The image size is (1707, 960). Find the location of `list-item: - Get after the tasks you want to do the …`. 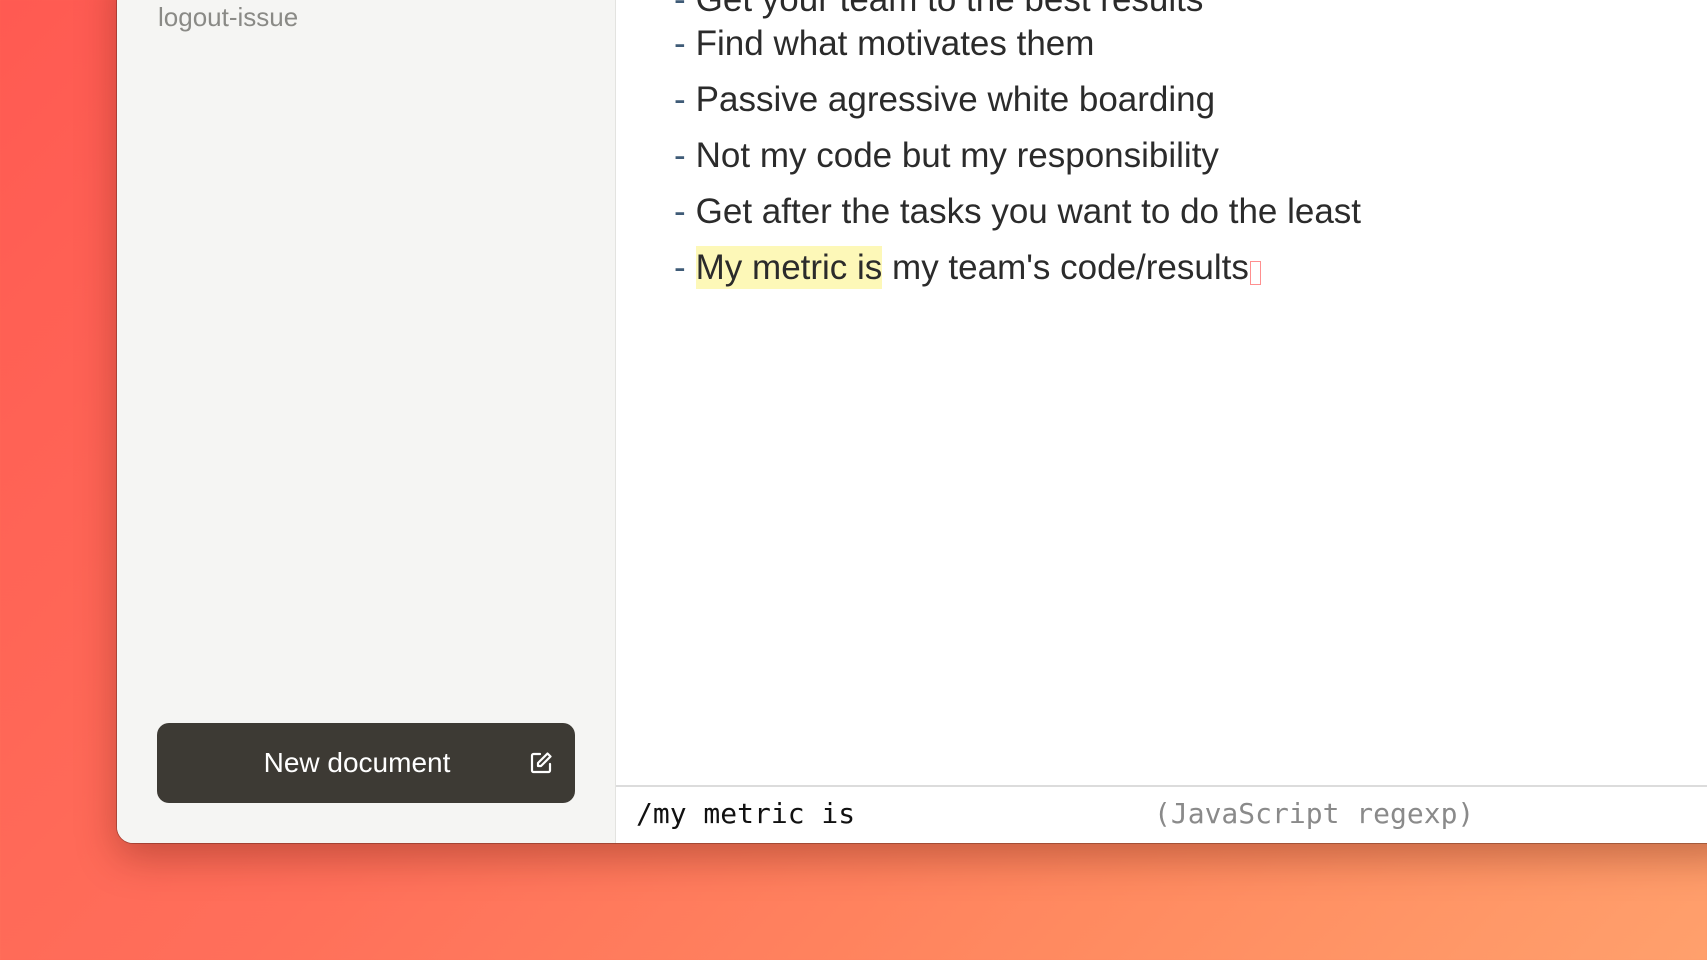

list-item: - Get after the tasks you want to do the … is located at coordinates (1017, 212).